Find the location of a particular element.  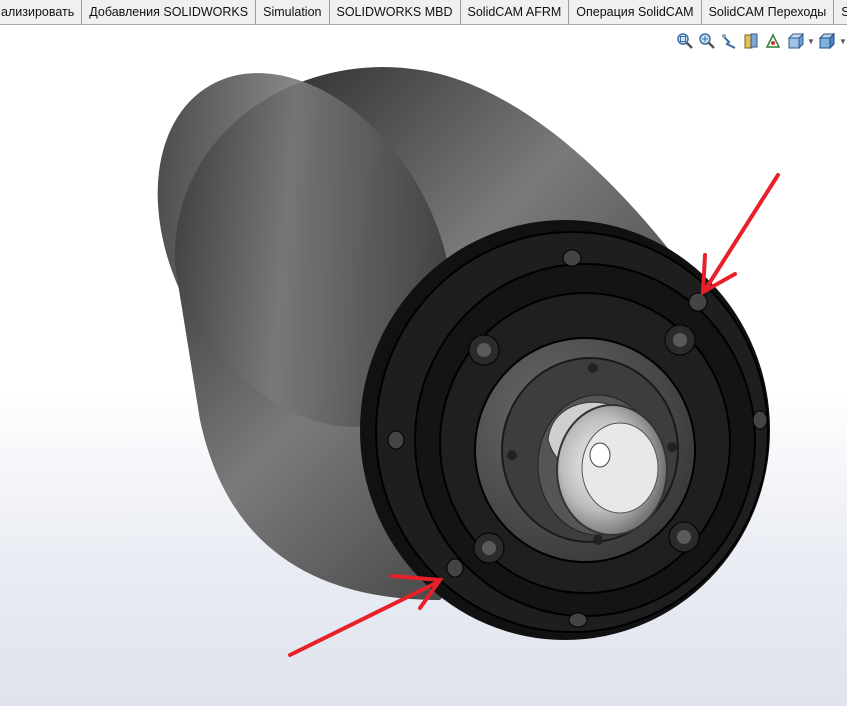

tab-solidcam-transitions: SolidCAM Переходы is located at coordinates (768, 12).